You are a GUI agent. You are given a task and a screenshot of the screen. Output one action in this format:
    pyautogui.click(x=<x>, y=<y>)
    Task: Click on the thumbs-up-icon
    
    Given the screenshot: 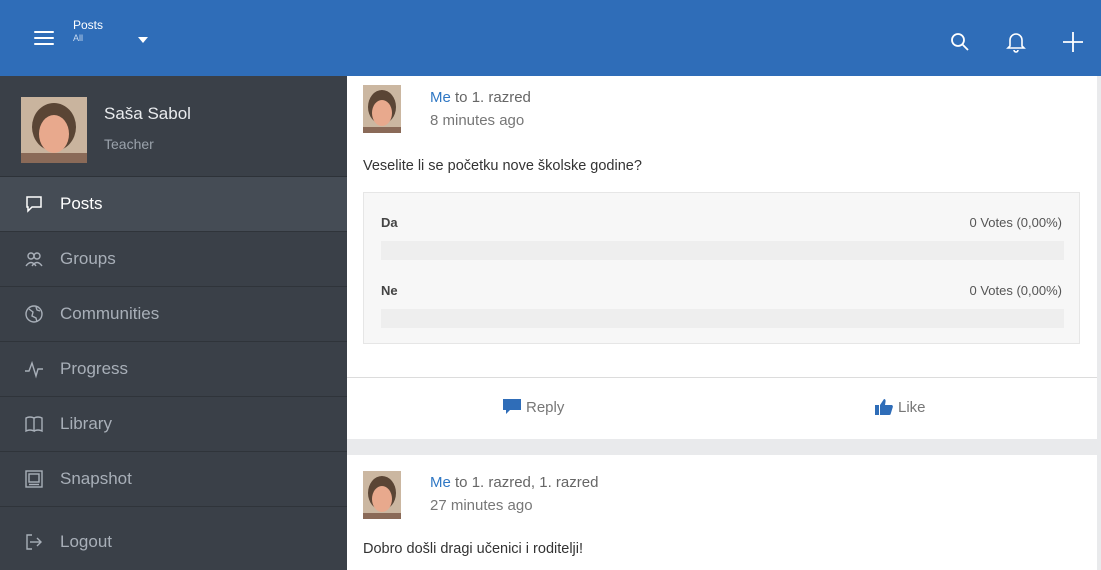 What is the action you would take?
    pyautogui.click(x=884, y=407)
    